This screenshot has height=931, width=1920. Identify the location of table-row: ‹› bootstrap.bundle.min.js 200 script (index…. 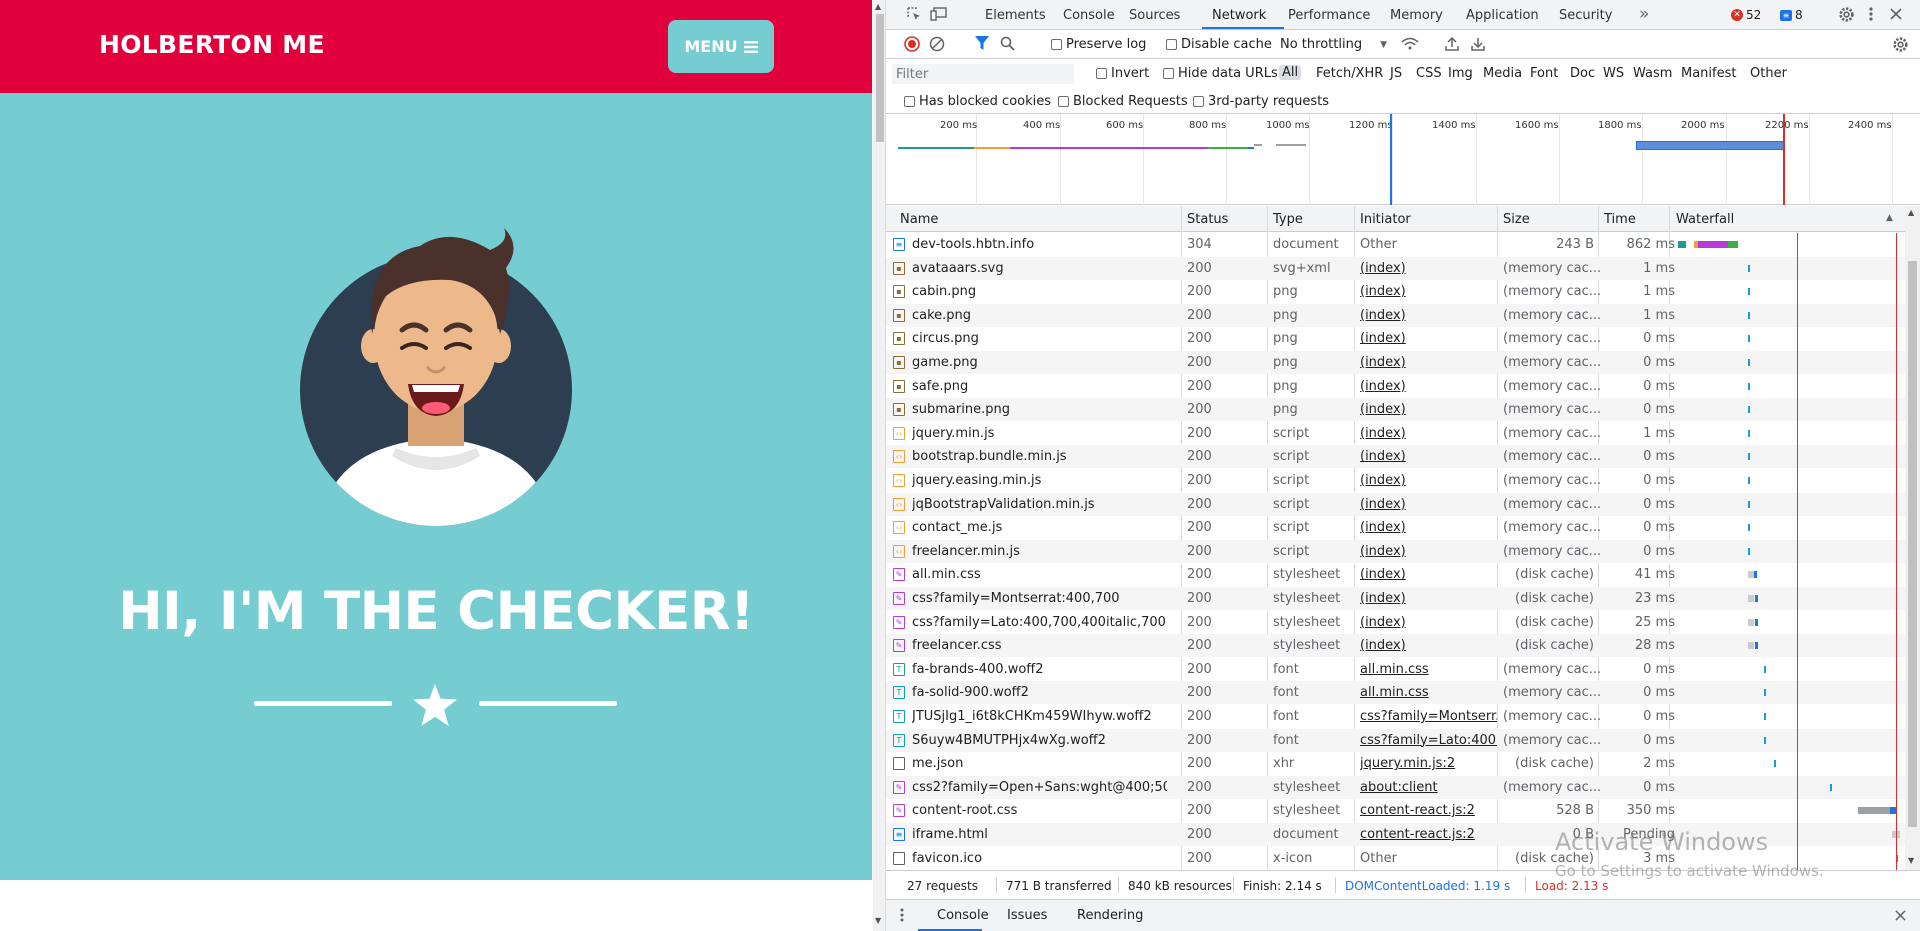
(1395, 457).